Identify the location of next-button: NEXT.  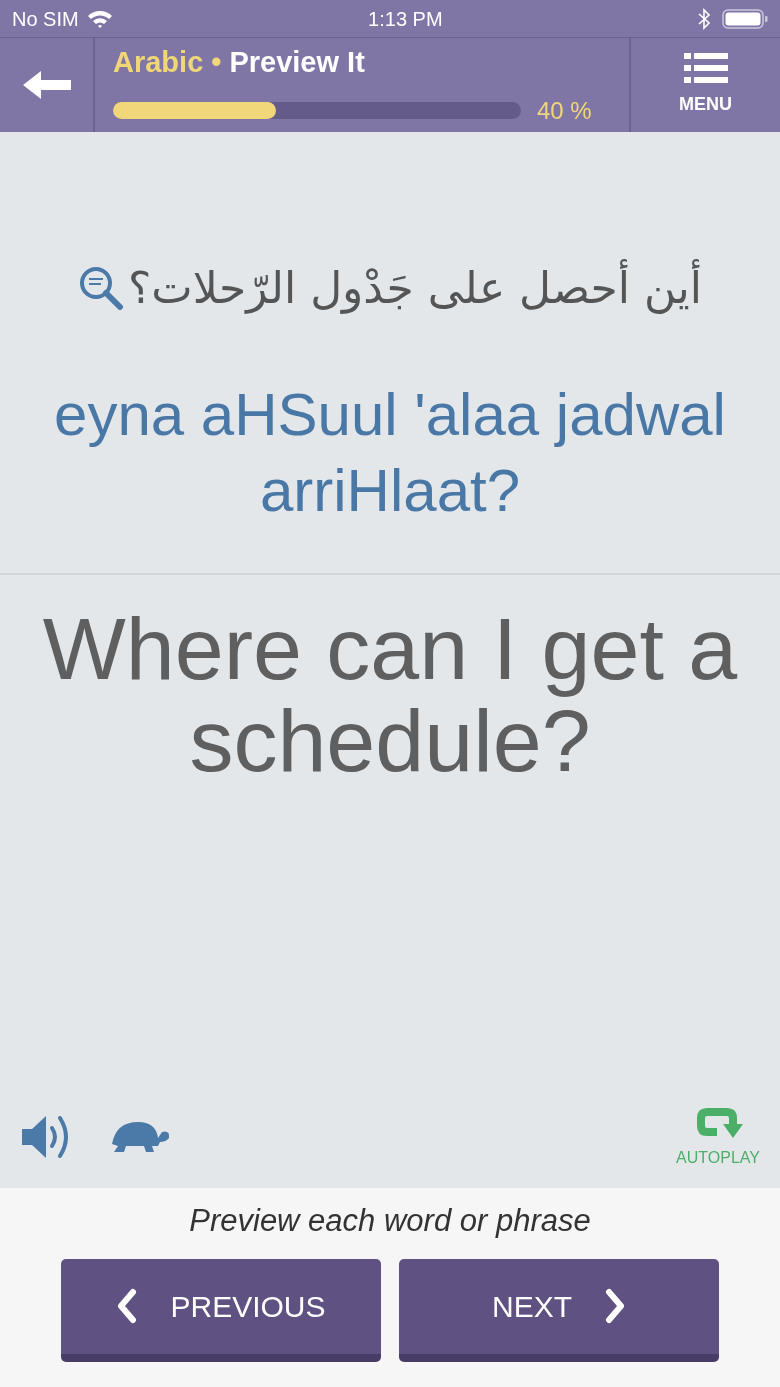
(559, 1310).